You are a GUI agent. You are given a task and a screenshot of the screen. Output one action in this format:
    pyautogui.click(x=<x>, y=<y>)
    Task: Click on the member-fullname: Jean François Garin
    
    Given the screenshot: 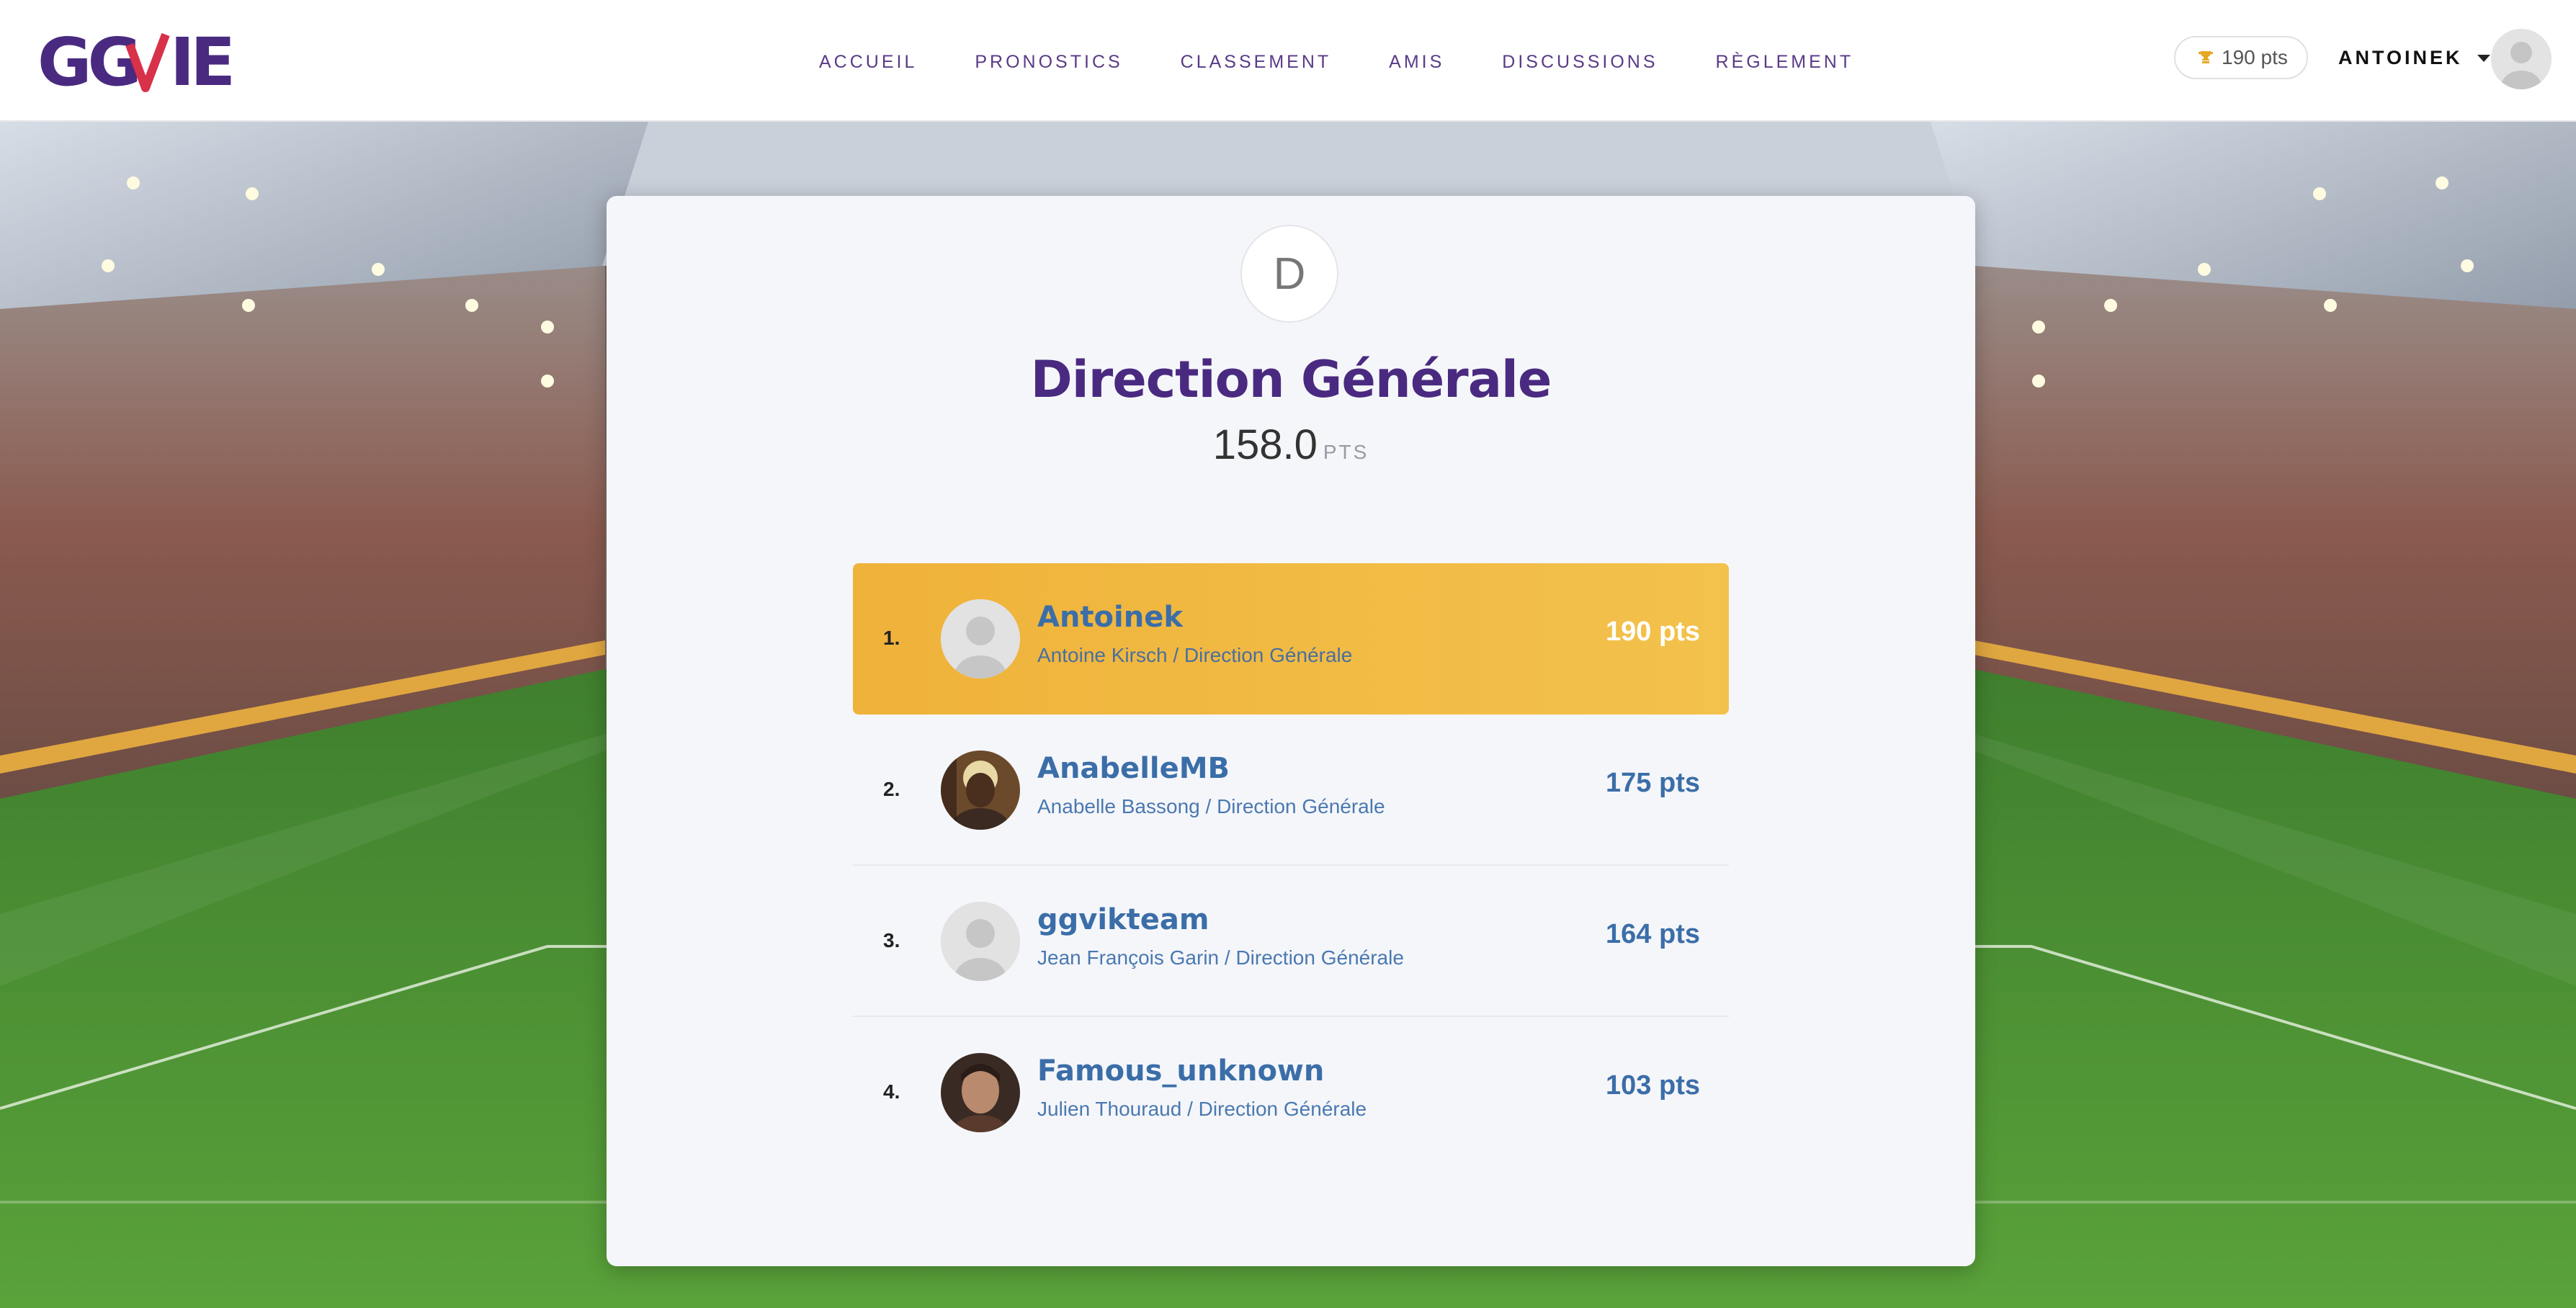 What is the action you would take?
    pyautogui.click(x=1128, y=958)
    